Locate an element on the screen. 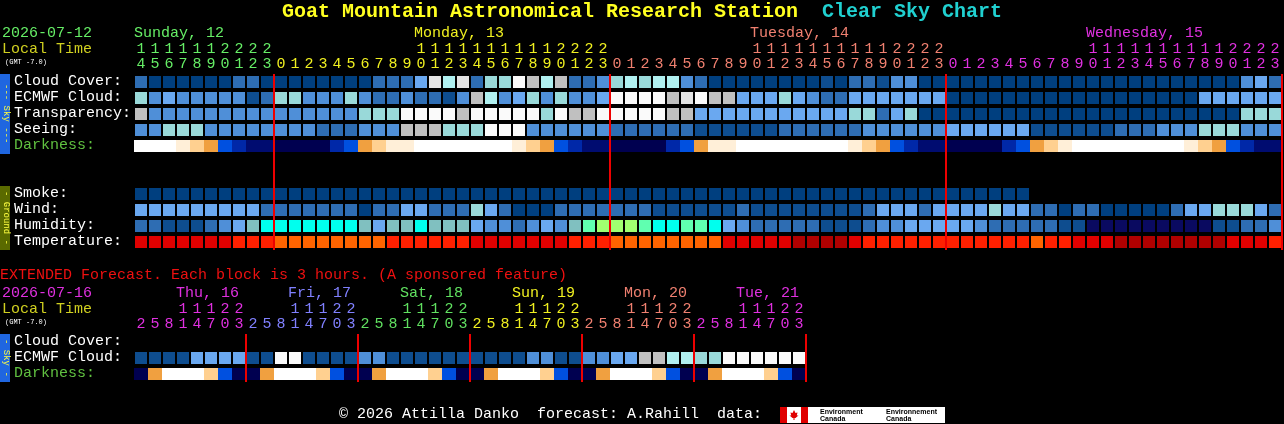 This screenshot has height=424, width=1284. row-label: Temperature: is located at coordinates (68, 242).